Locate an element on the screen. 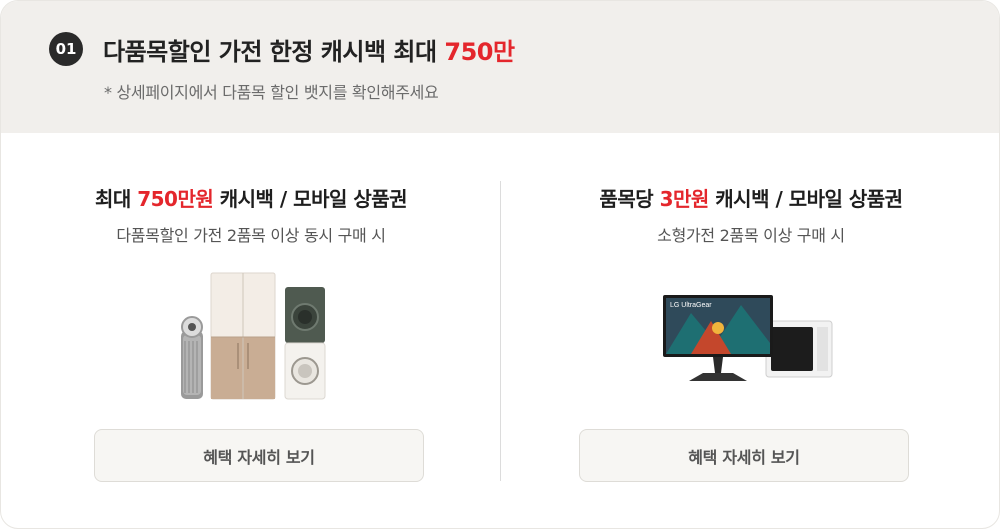  panel-title-prefix: 품목당 is located at coordinates (629, 199).